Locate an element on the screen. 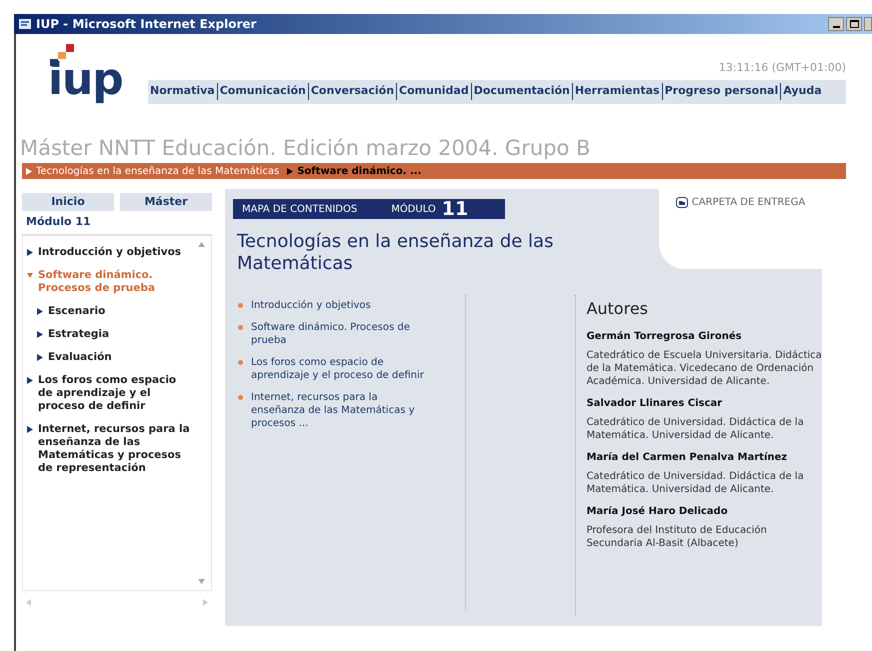  author-description: Catedrático de Escuela Universitaria. Didáctica de la Matemática. Vicedecano de Ordenación Académica. Universidad de Alicante. is located at coordinates (704, 368).